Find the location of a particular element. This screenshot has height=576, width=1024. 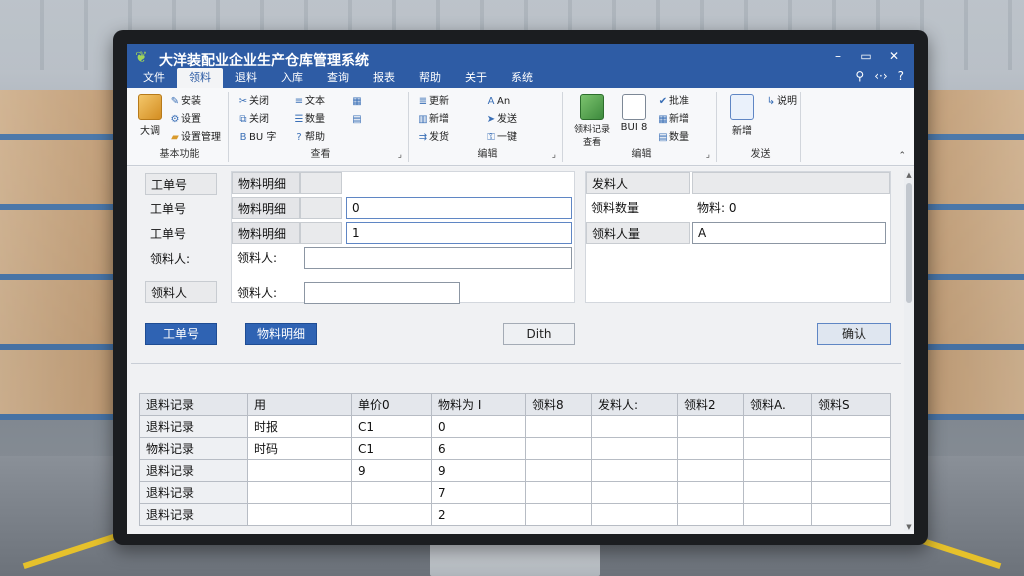

ribbon-btn-ship: ⇉ 发货 is located at coordinates (433, 138).